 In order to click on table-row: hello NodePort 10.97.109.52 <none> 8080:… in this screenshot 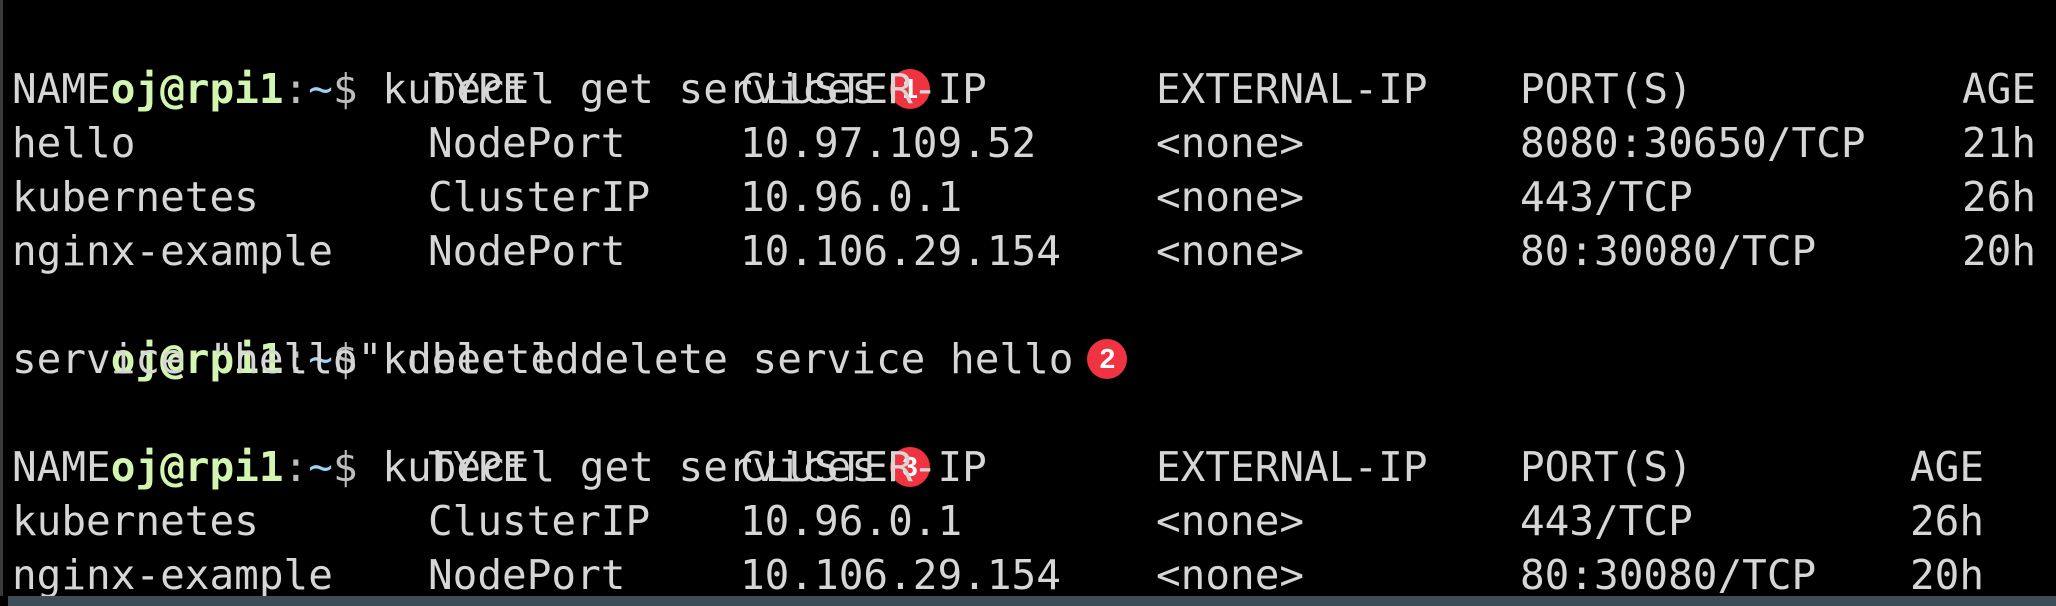, I will do `click(1032, 143)`.